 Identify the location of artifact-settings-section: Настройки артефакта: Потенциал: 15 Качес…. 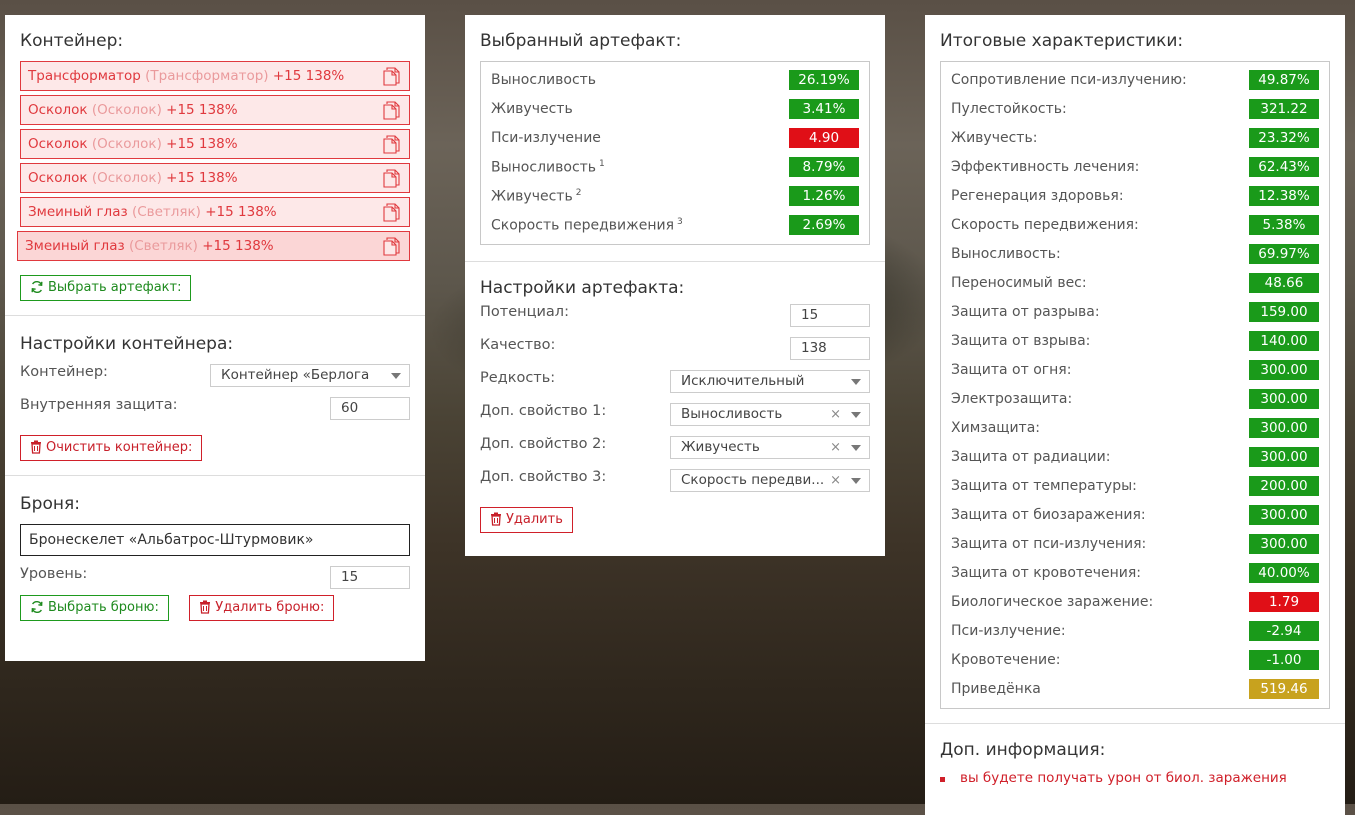
(675, 404).